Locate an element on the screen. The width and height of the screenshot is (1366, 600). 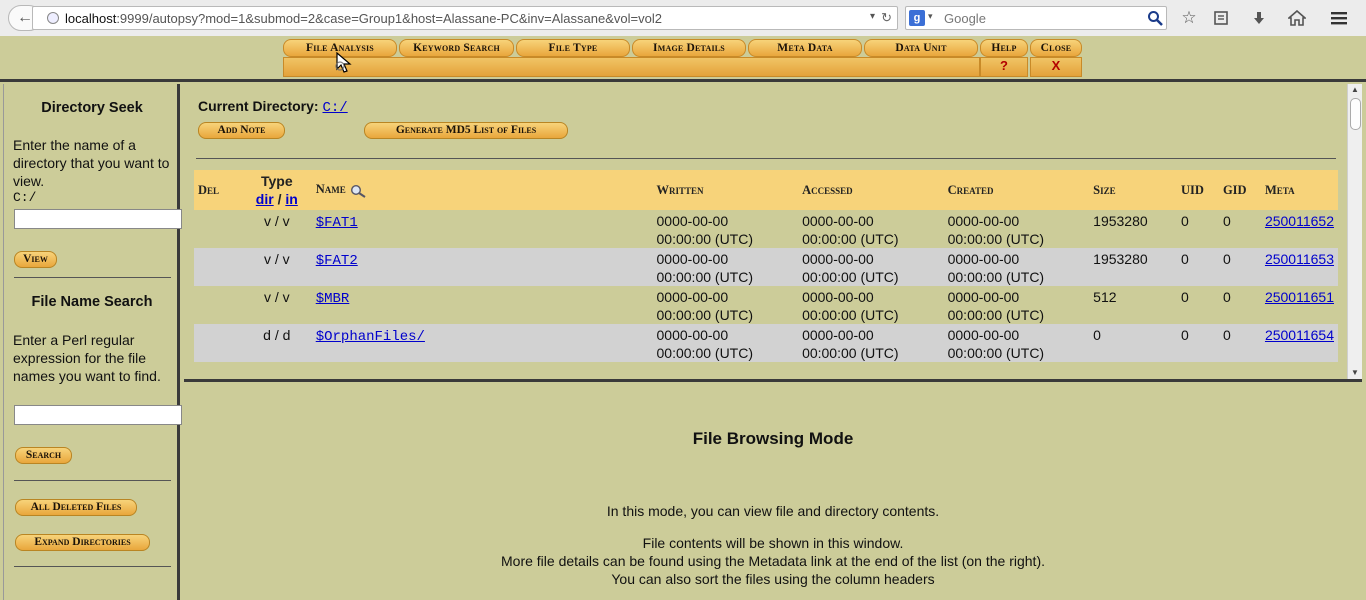
cell-name: $FAT1 is located at coordinates (482, 229).